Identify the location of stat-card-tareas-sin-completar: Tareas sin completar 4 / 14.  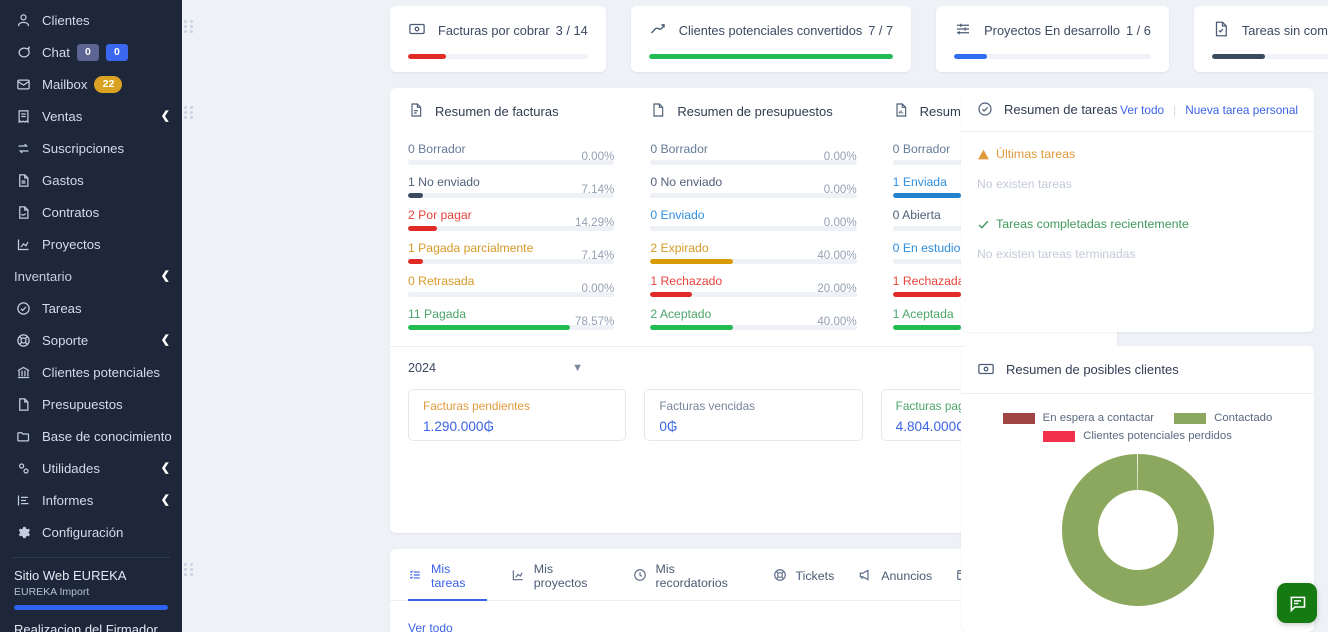
(1260, 39).